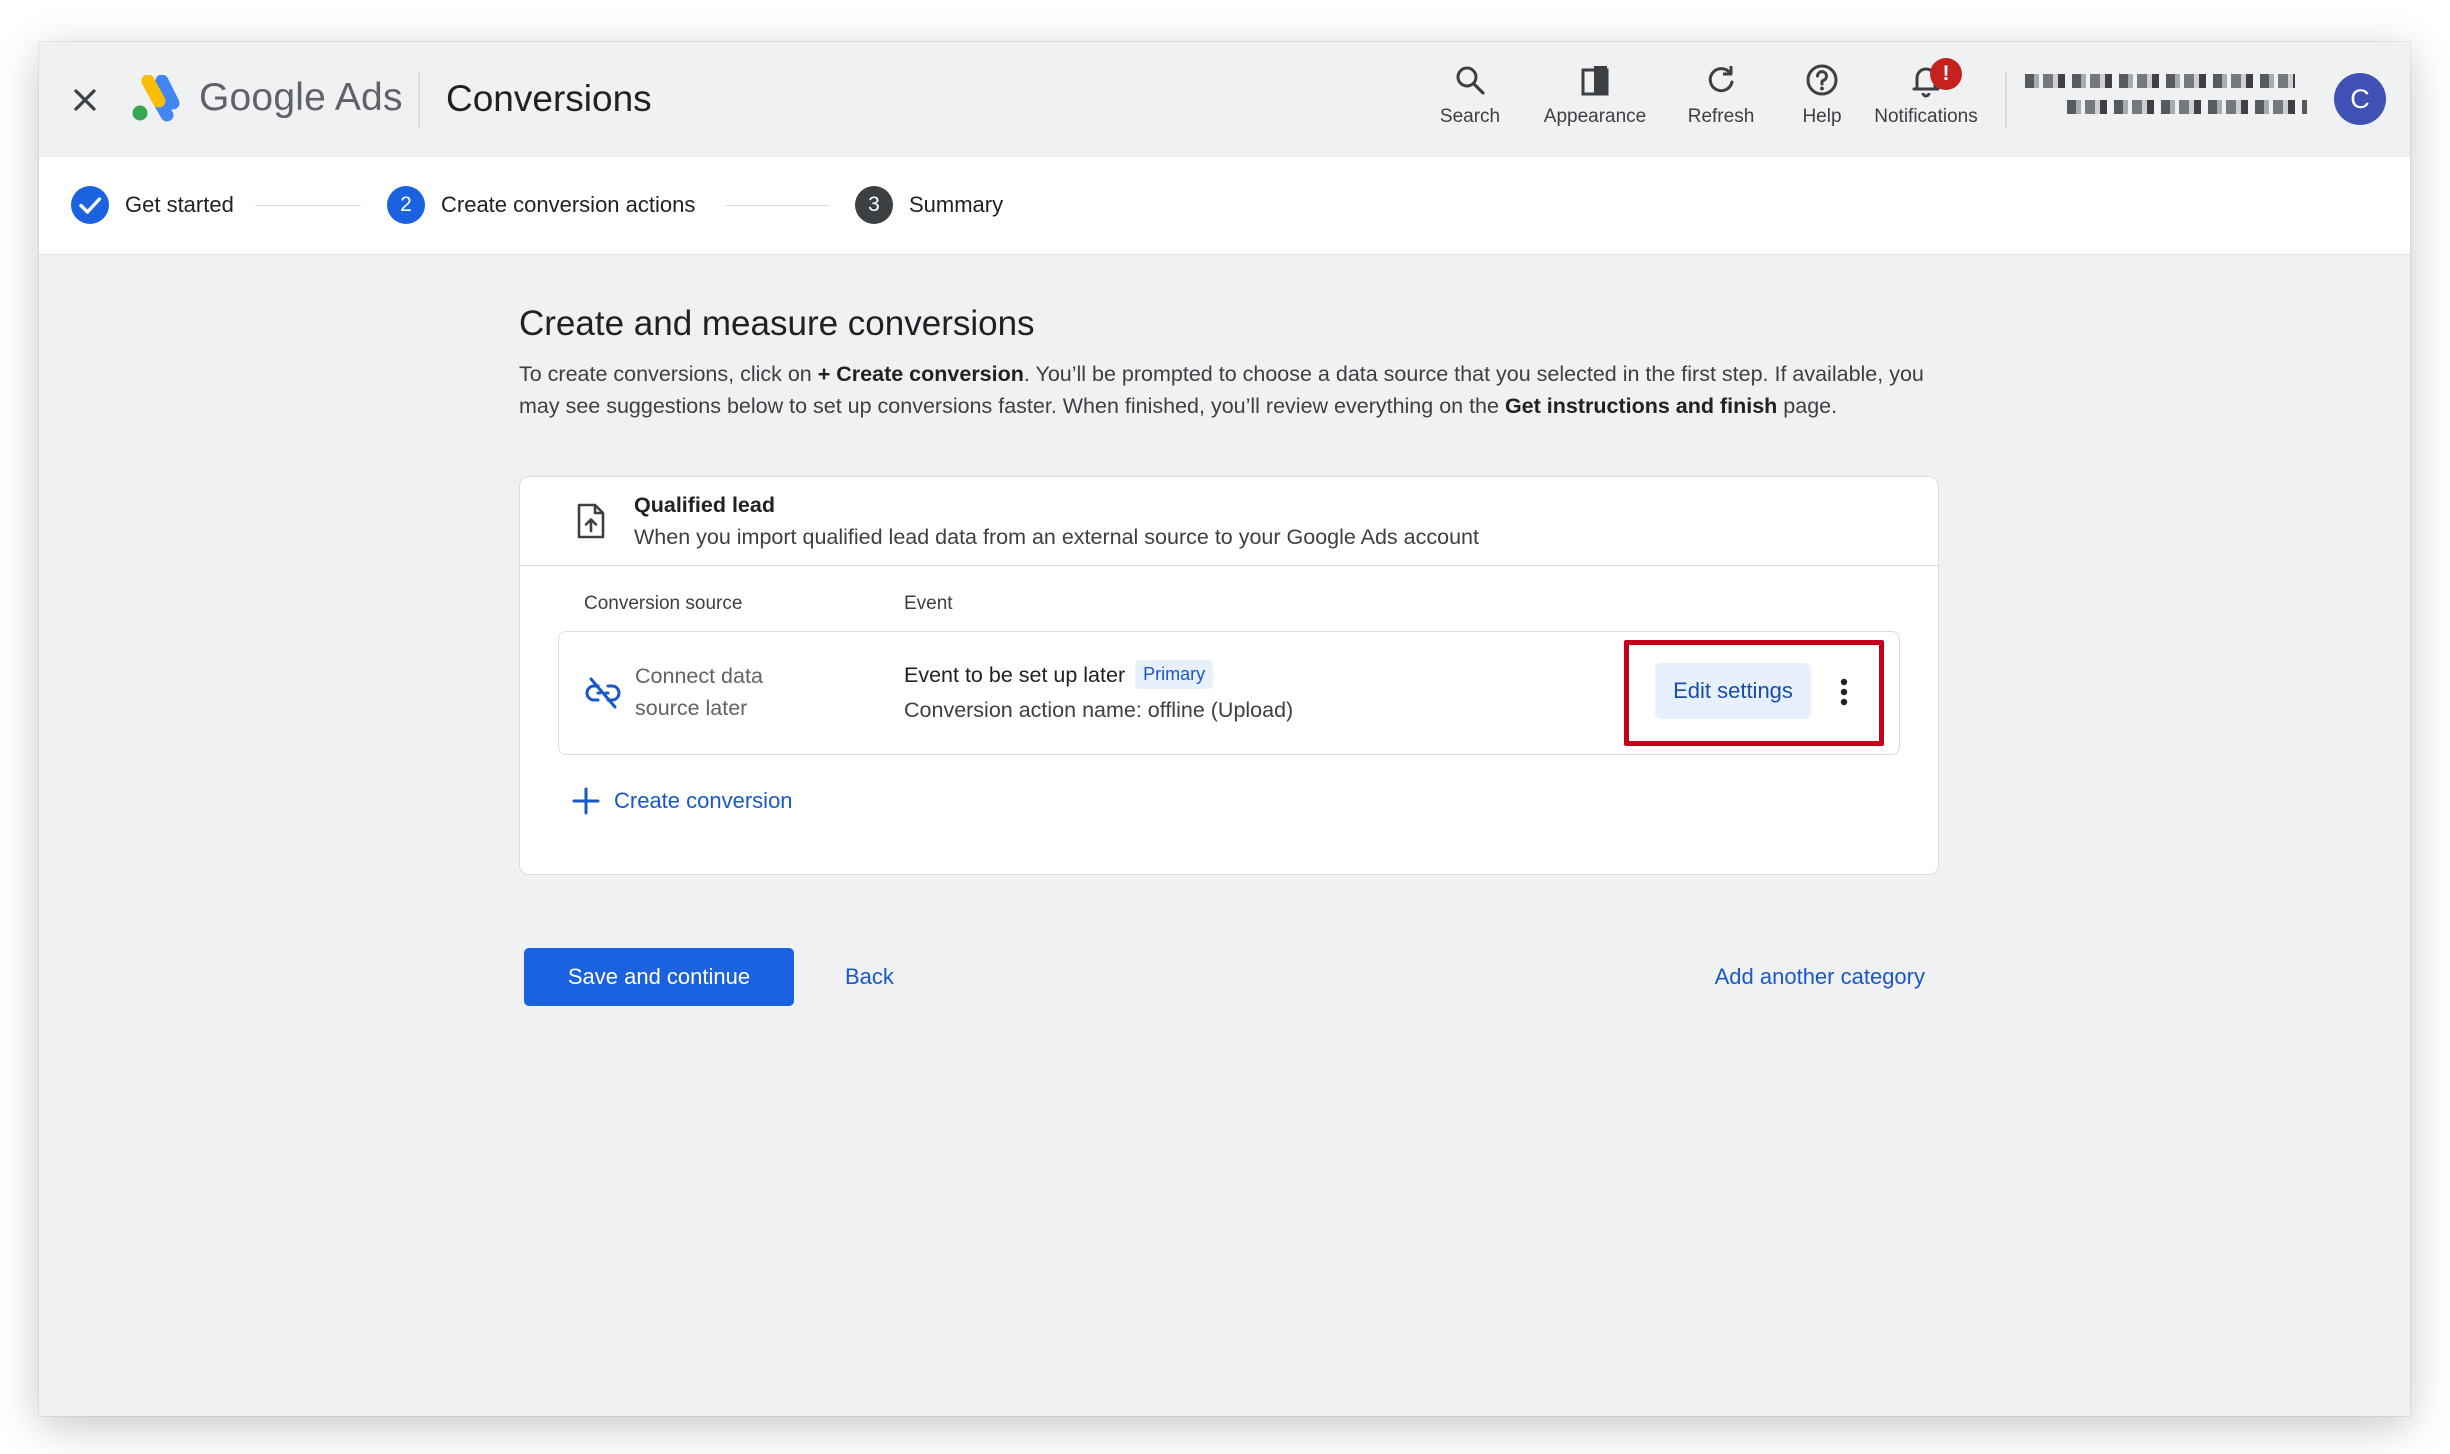 The height and width of the screenshot is (1454, 2450). I want to click on card-title: Qualified lead, so click(704, 505).